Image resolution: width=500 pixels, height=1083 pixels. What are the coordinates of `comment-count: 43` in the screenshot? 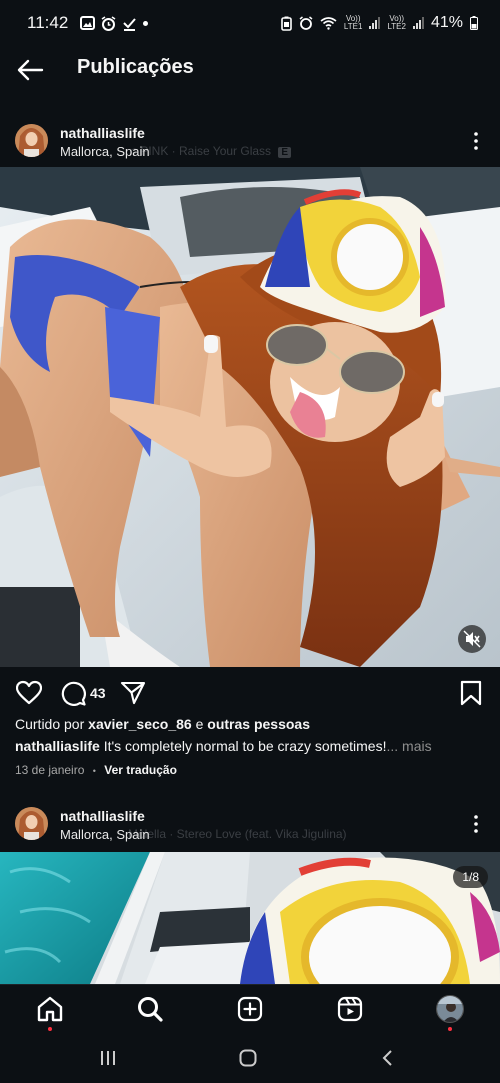 It's located at (98, 693).